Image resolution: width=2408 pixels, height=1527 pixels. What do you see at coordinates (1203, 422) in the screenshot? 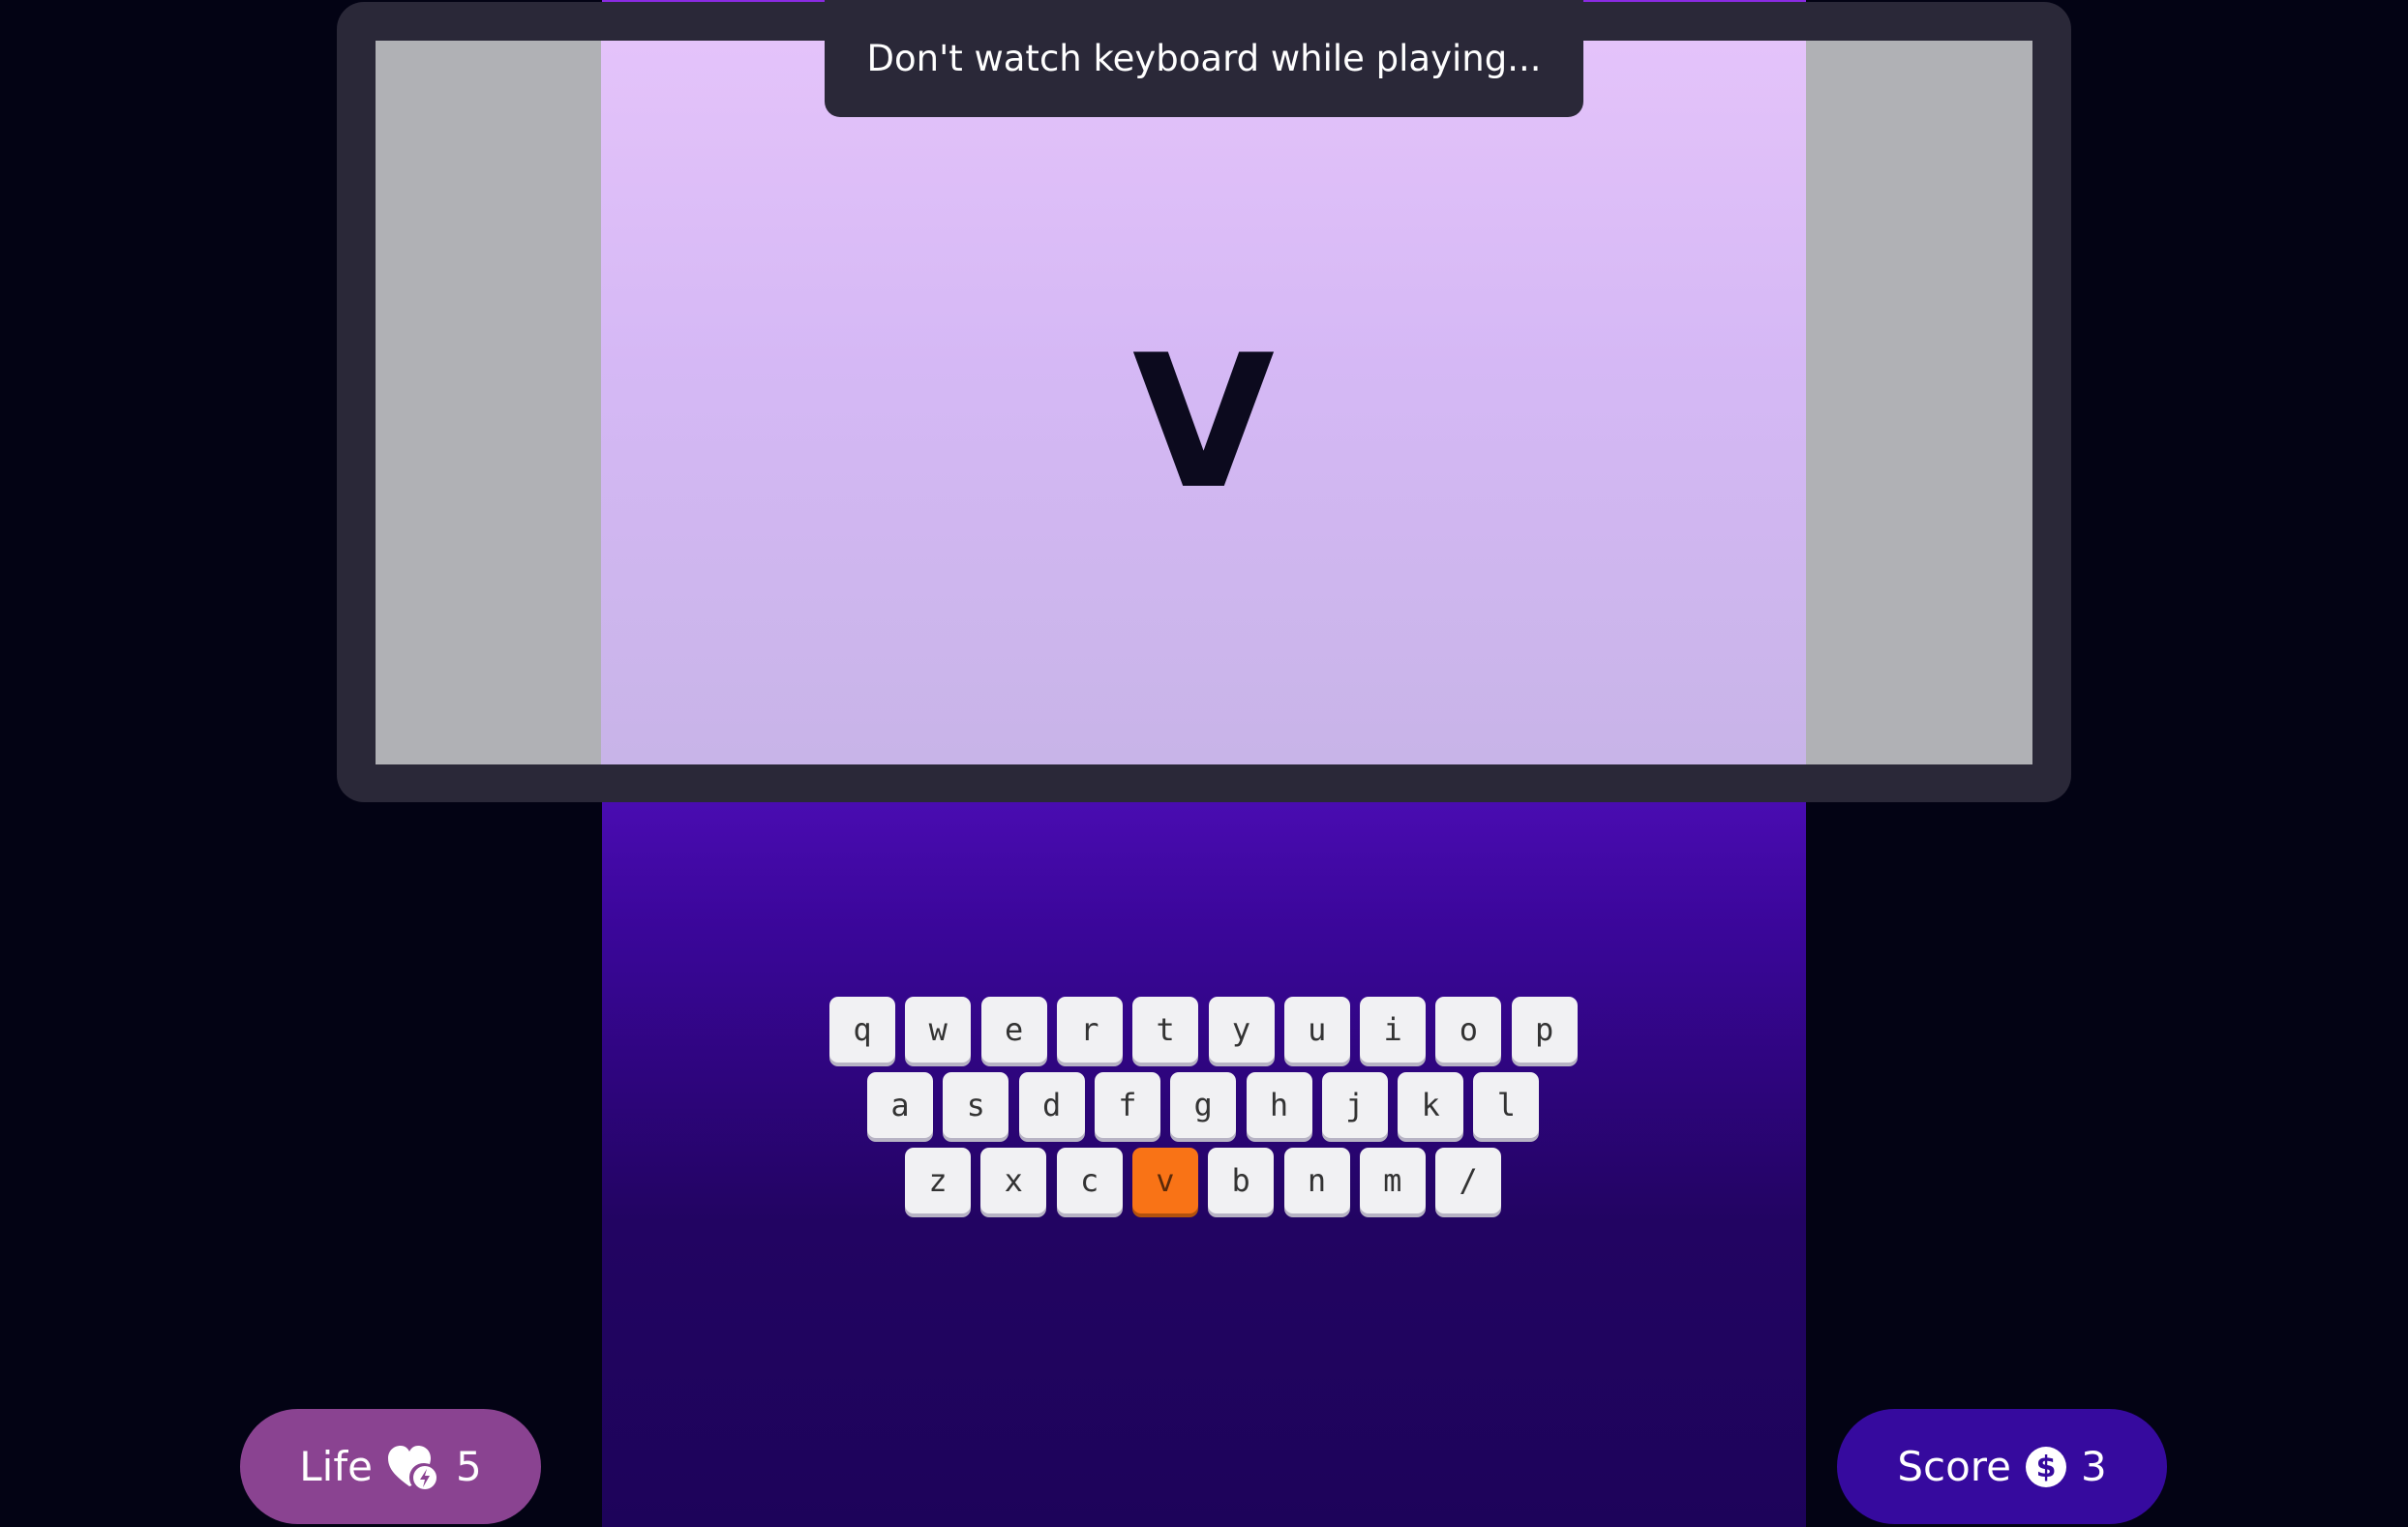
I see `target-letter: V` at bounding box center [1203, 422].